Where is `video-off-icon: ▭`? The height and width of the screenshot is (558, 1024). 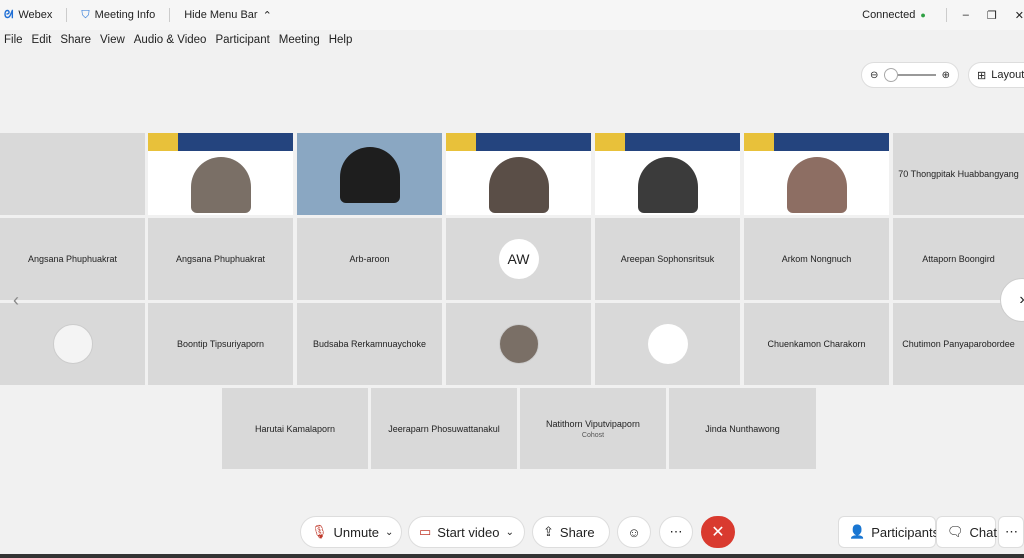 video-off-icon: ▭ is located at coordinates (425, 531).